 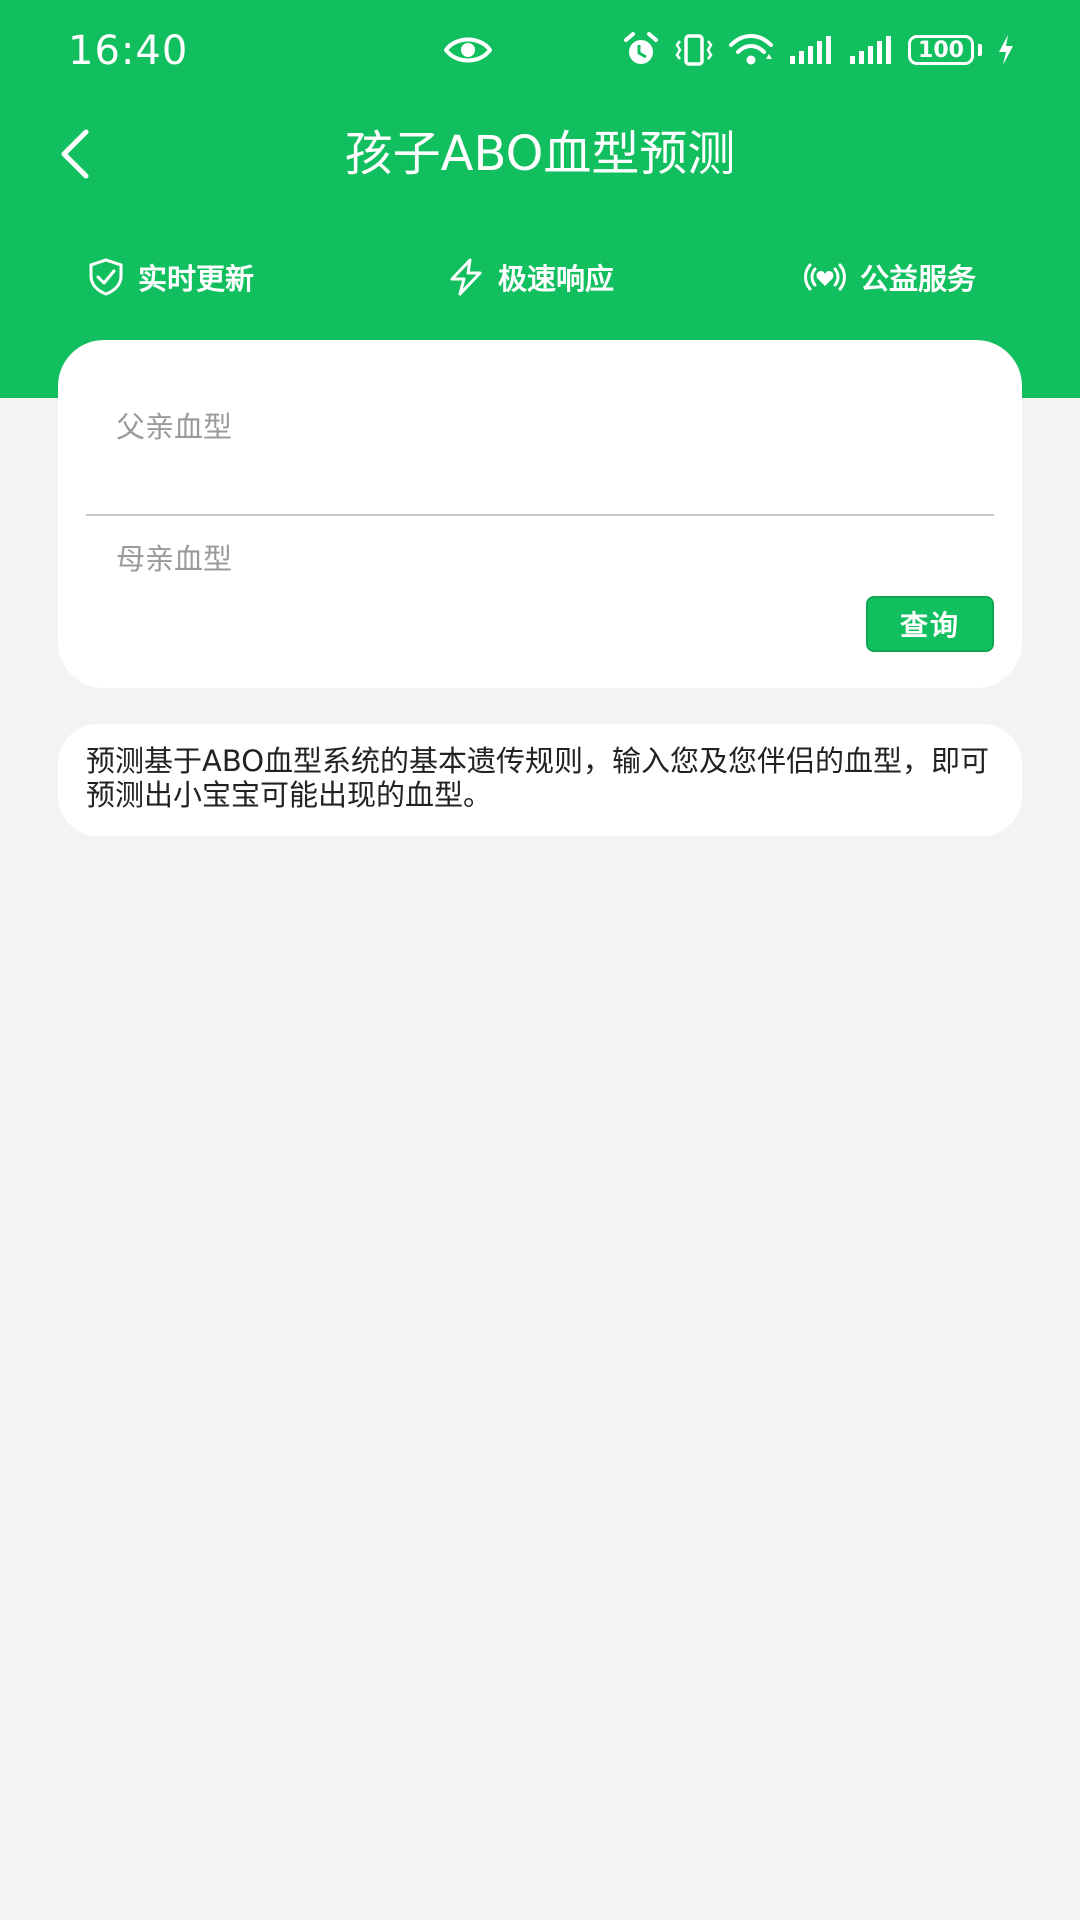 I want to click on query-button: 查询, so click(x=930, y=624).